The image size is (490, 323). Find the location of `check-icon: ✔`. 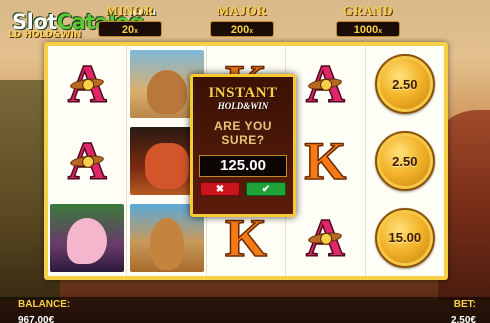

check-icon: ✔ is located at coordinates (266, 189).